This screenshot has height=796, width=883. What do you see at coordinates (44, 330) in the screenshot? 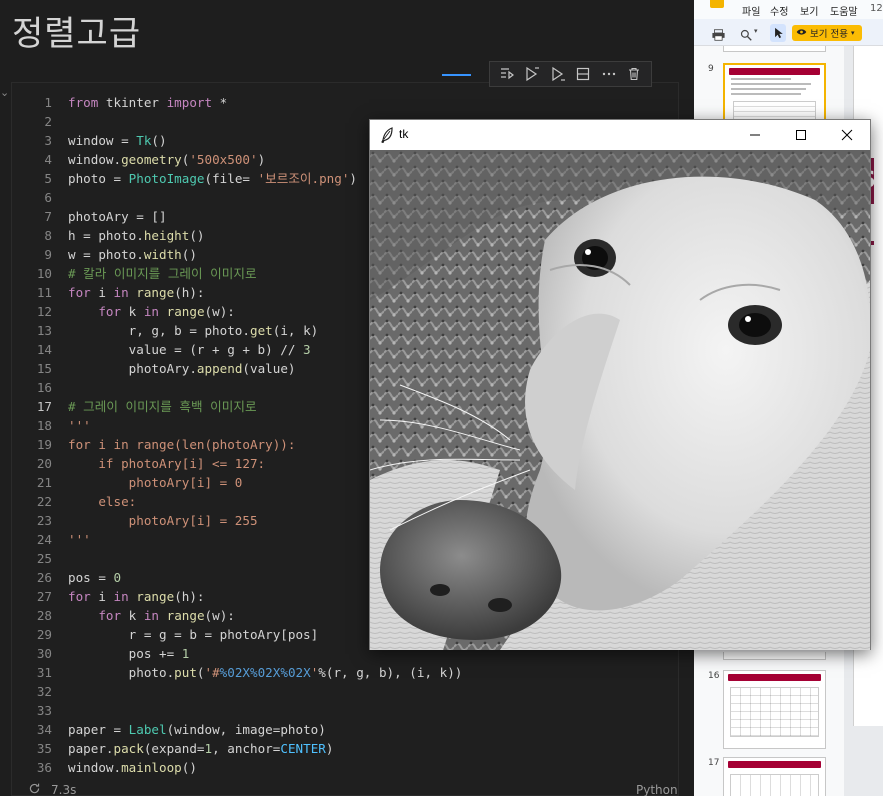
I see `line-number: 13` at bounding box center [44, 330].